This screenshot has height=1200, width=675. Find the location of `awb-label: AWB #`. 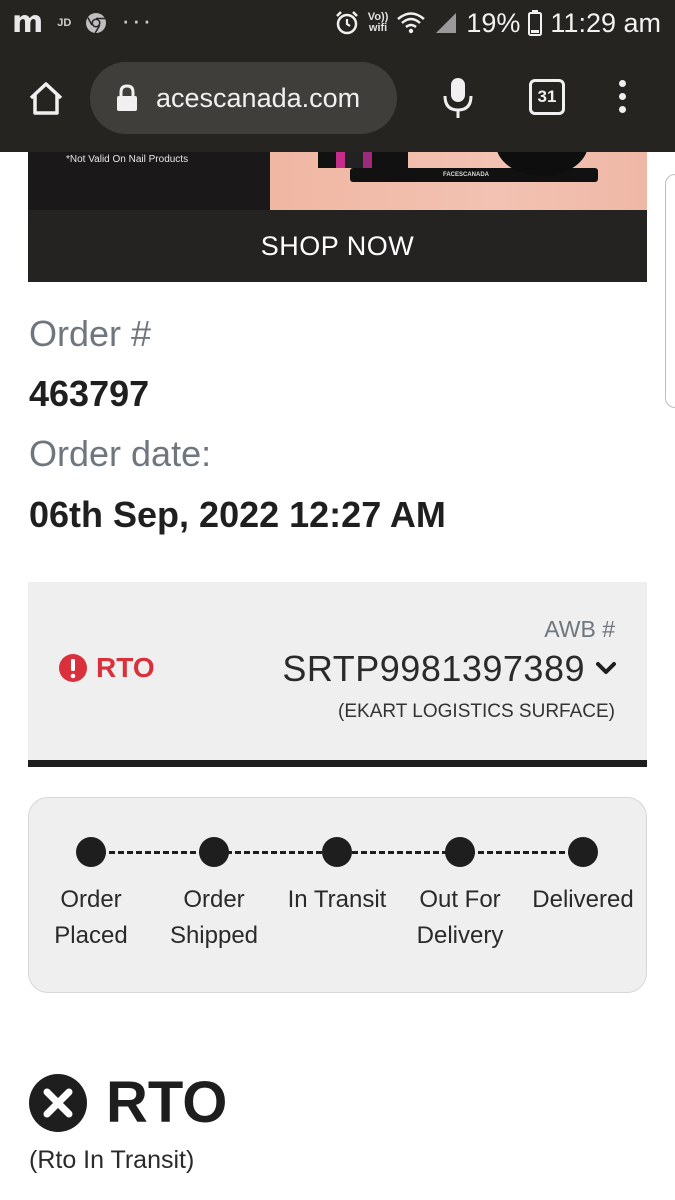

awb-label: AWB # is located at coordinates (579, 629).